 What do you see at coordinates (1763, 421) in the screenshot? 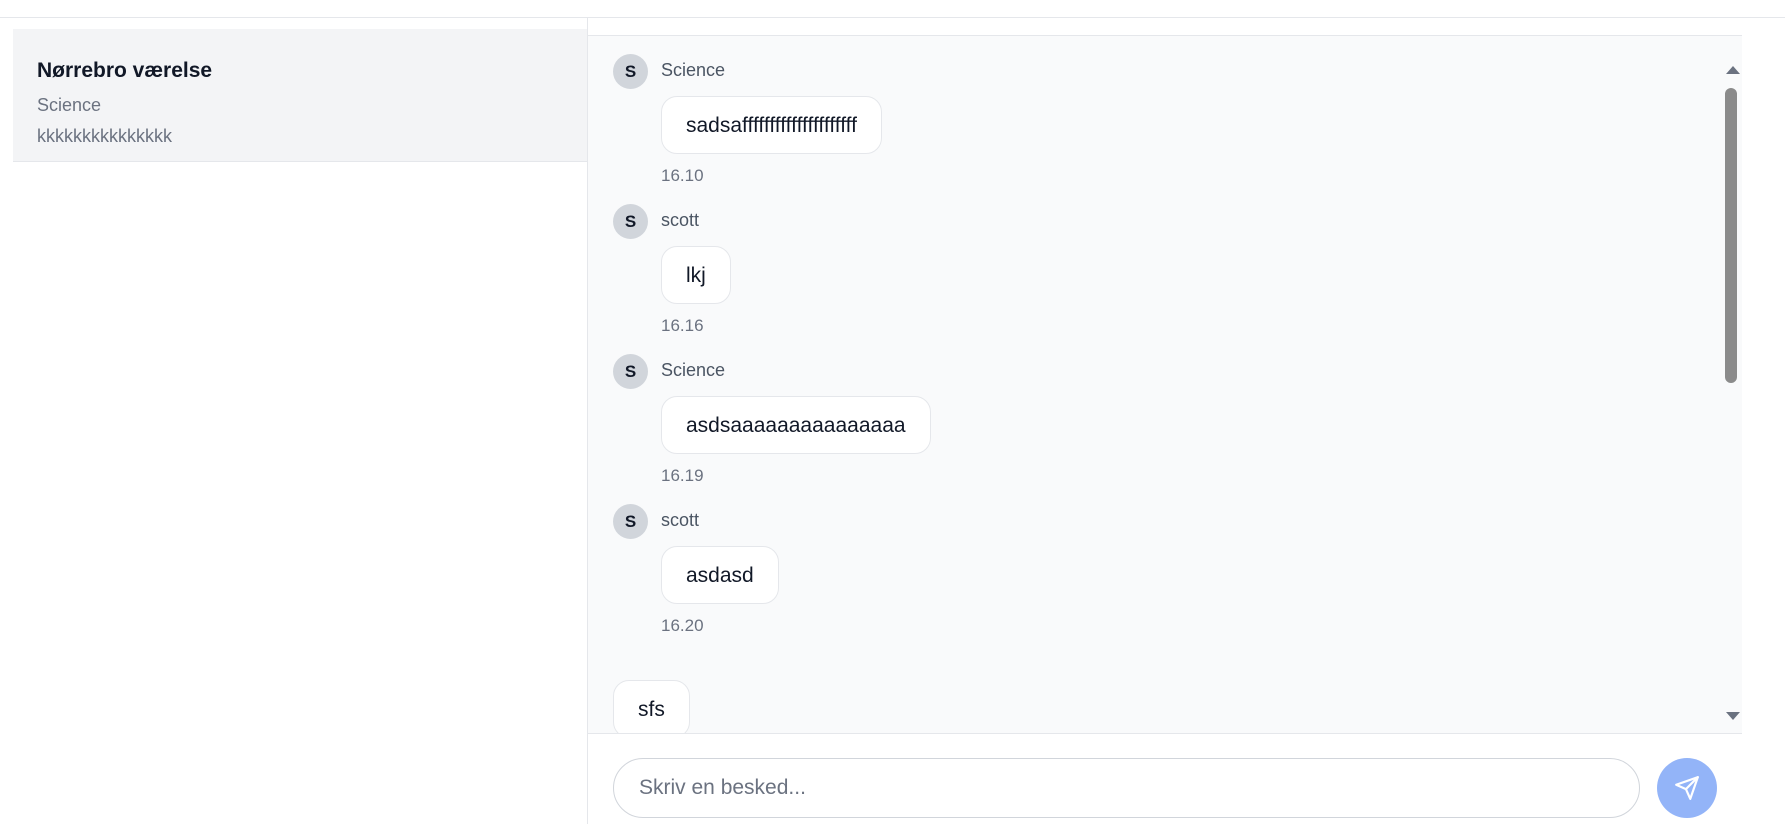
I see `page-margin` at bounding box center [1763, 421].